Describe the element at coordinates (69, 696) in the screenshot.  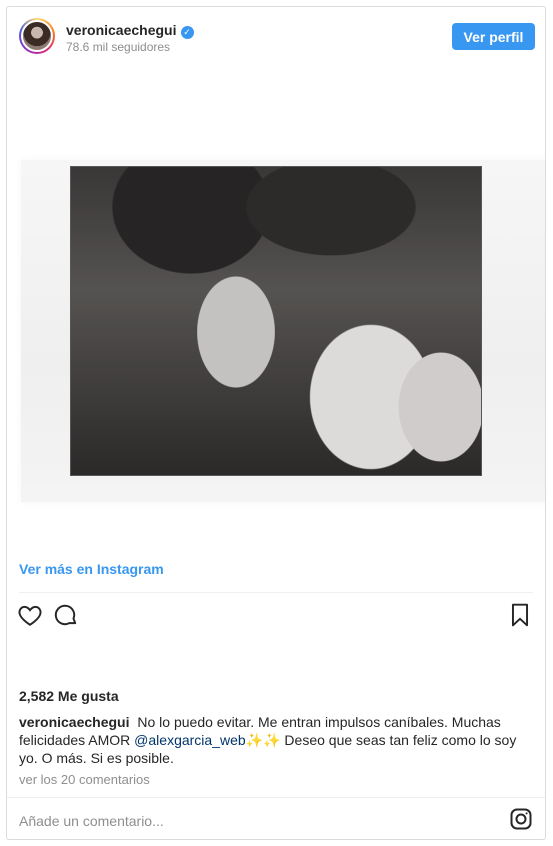
I see `likes-count: 2,582 Me gusta` at that location.